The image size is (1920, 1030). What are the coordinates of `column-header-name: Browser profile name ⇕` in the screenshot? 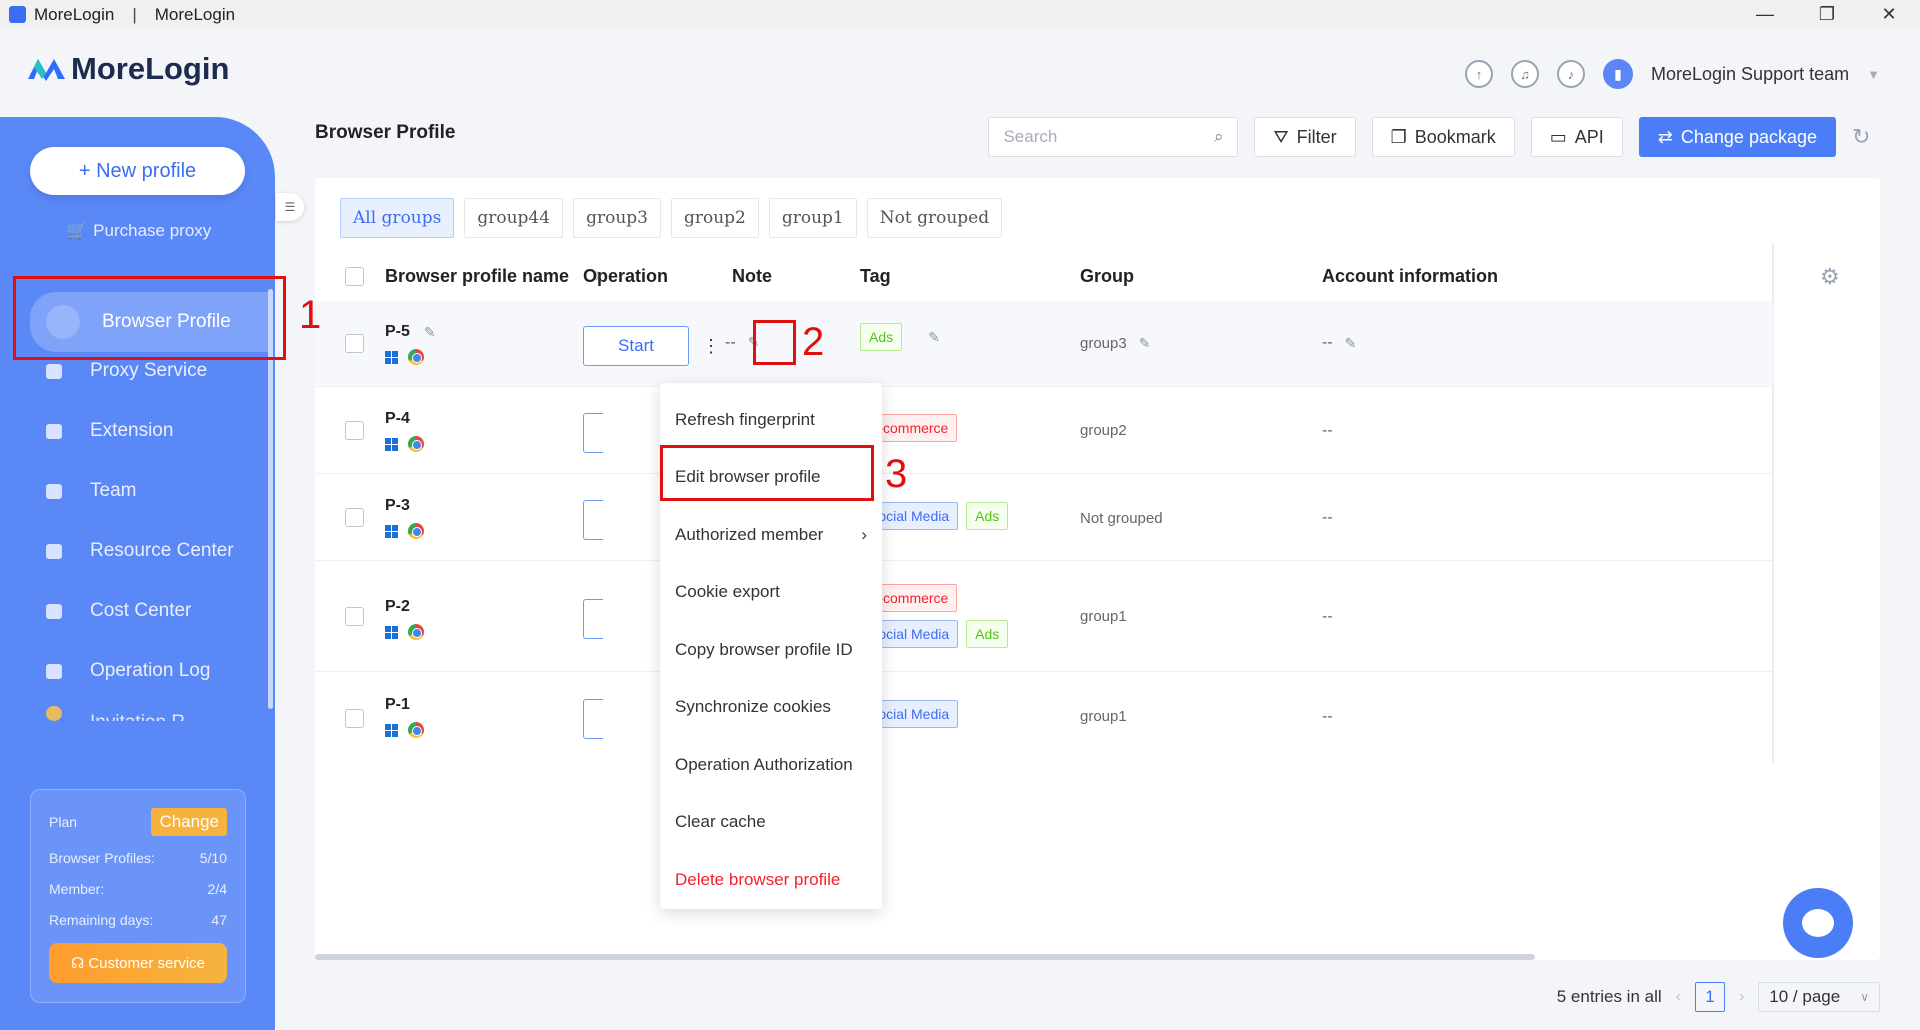 It's located at (493, 276).